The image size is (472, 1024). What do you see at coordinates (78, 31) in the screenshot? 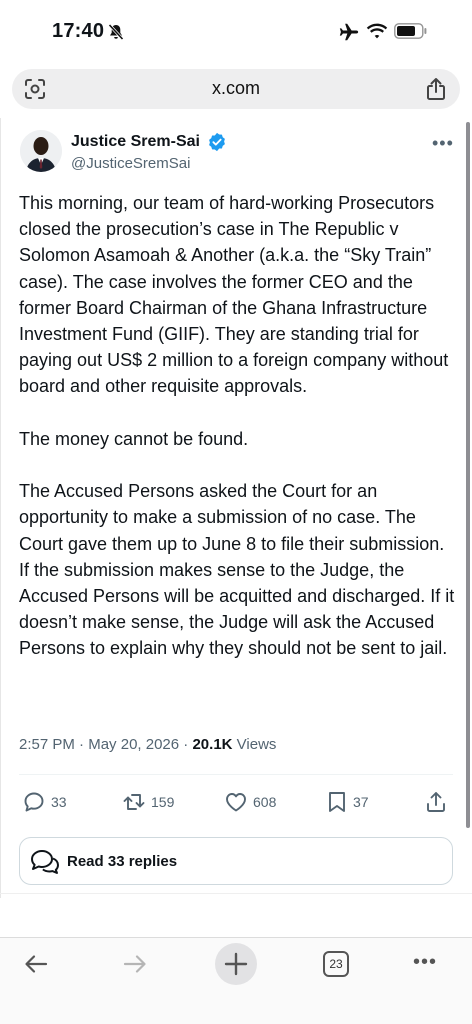
I see `status-time: 17:40` at bounding box center [78, 31].